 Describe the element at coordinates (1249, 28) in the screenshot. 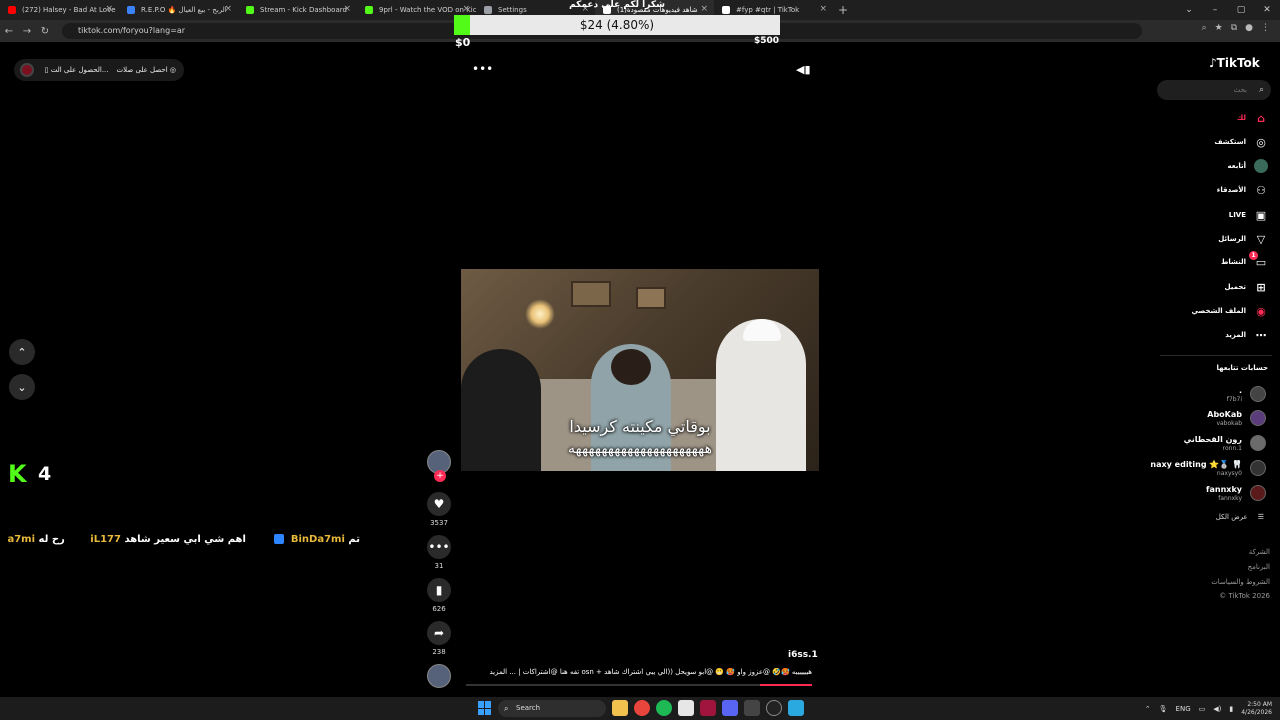

I see `profile-icon: ●` at that location.